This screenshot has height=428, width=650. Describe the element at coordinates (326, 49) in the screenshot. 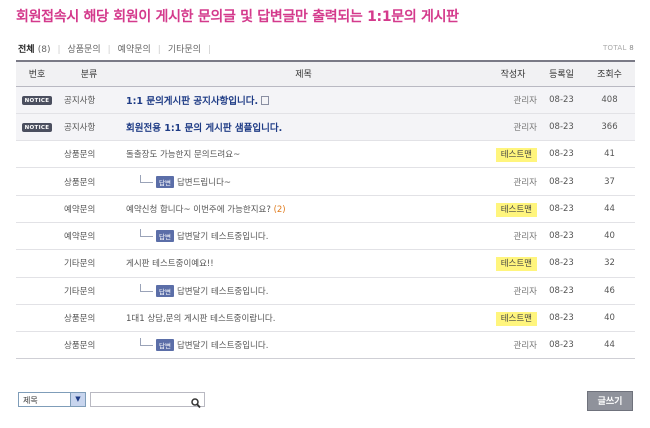

I see `category-tabs: 전체 (8) | 상품문의 | 예약문의 | 기타문의 | TOTAL 8` at that location.